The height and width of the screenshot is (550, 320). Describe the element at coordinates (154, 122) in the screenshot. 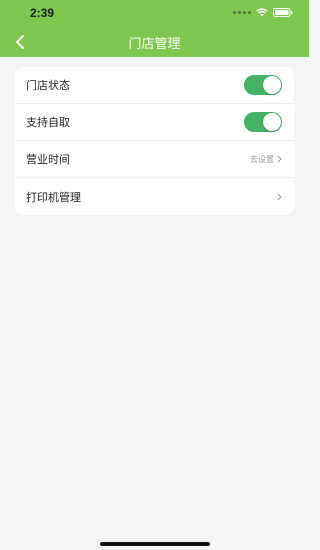

I see `row-self-pickup: 支持自取` at that location.